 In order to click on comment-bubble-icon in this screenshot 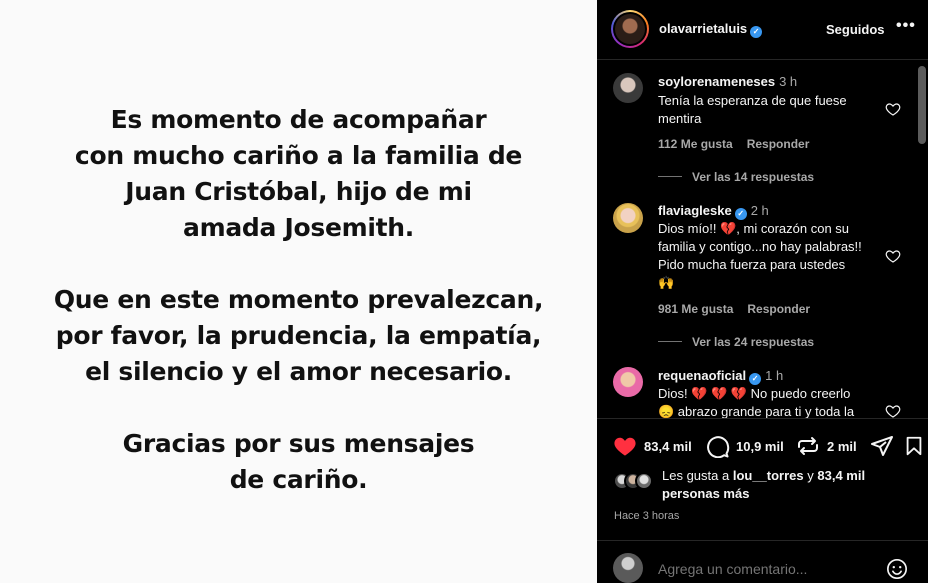, I will do `click(718, 446)`.